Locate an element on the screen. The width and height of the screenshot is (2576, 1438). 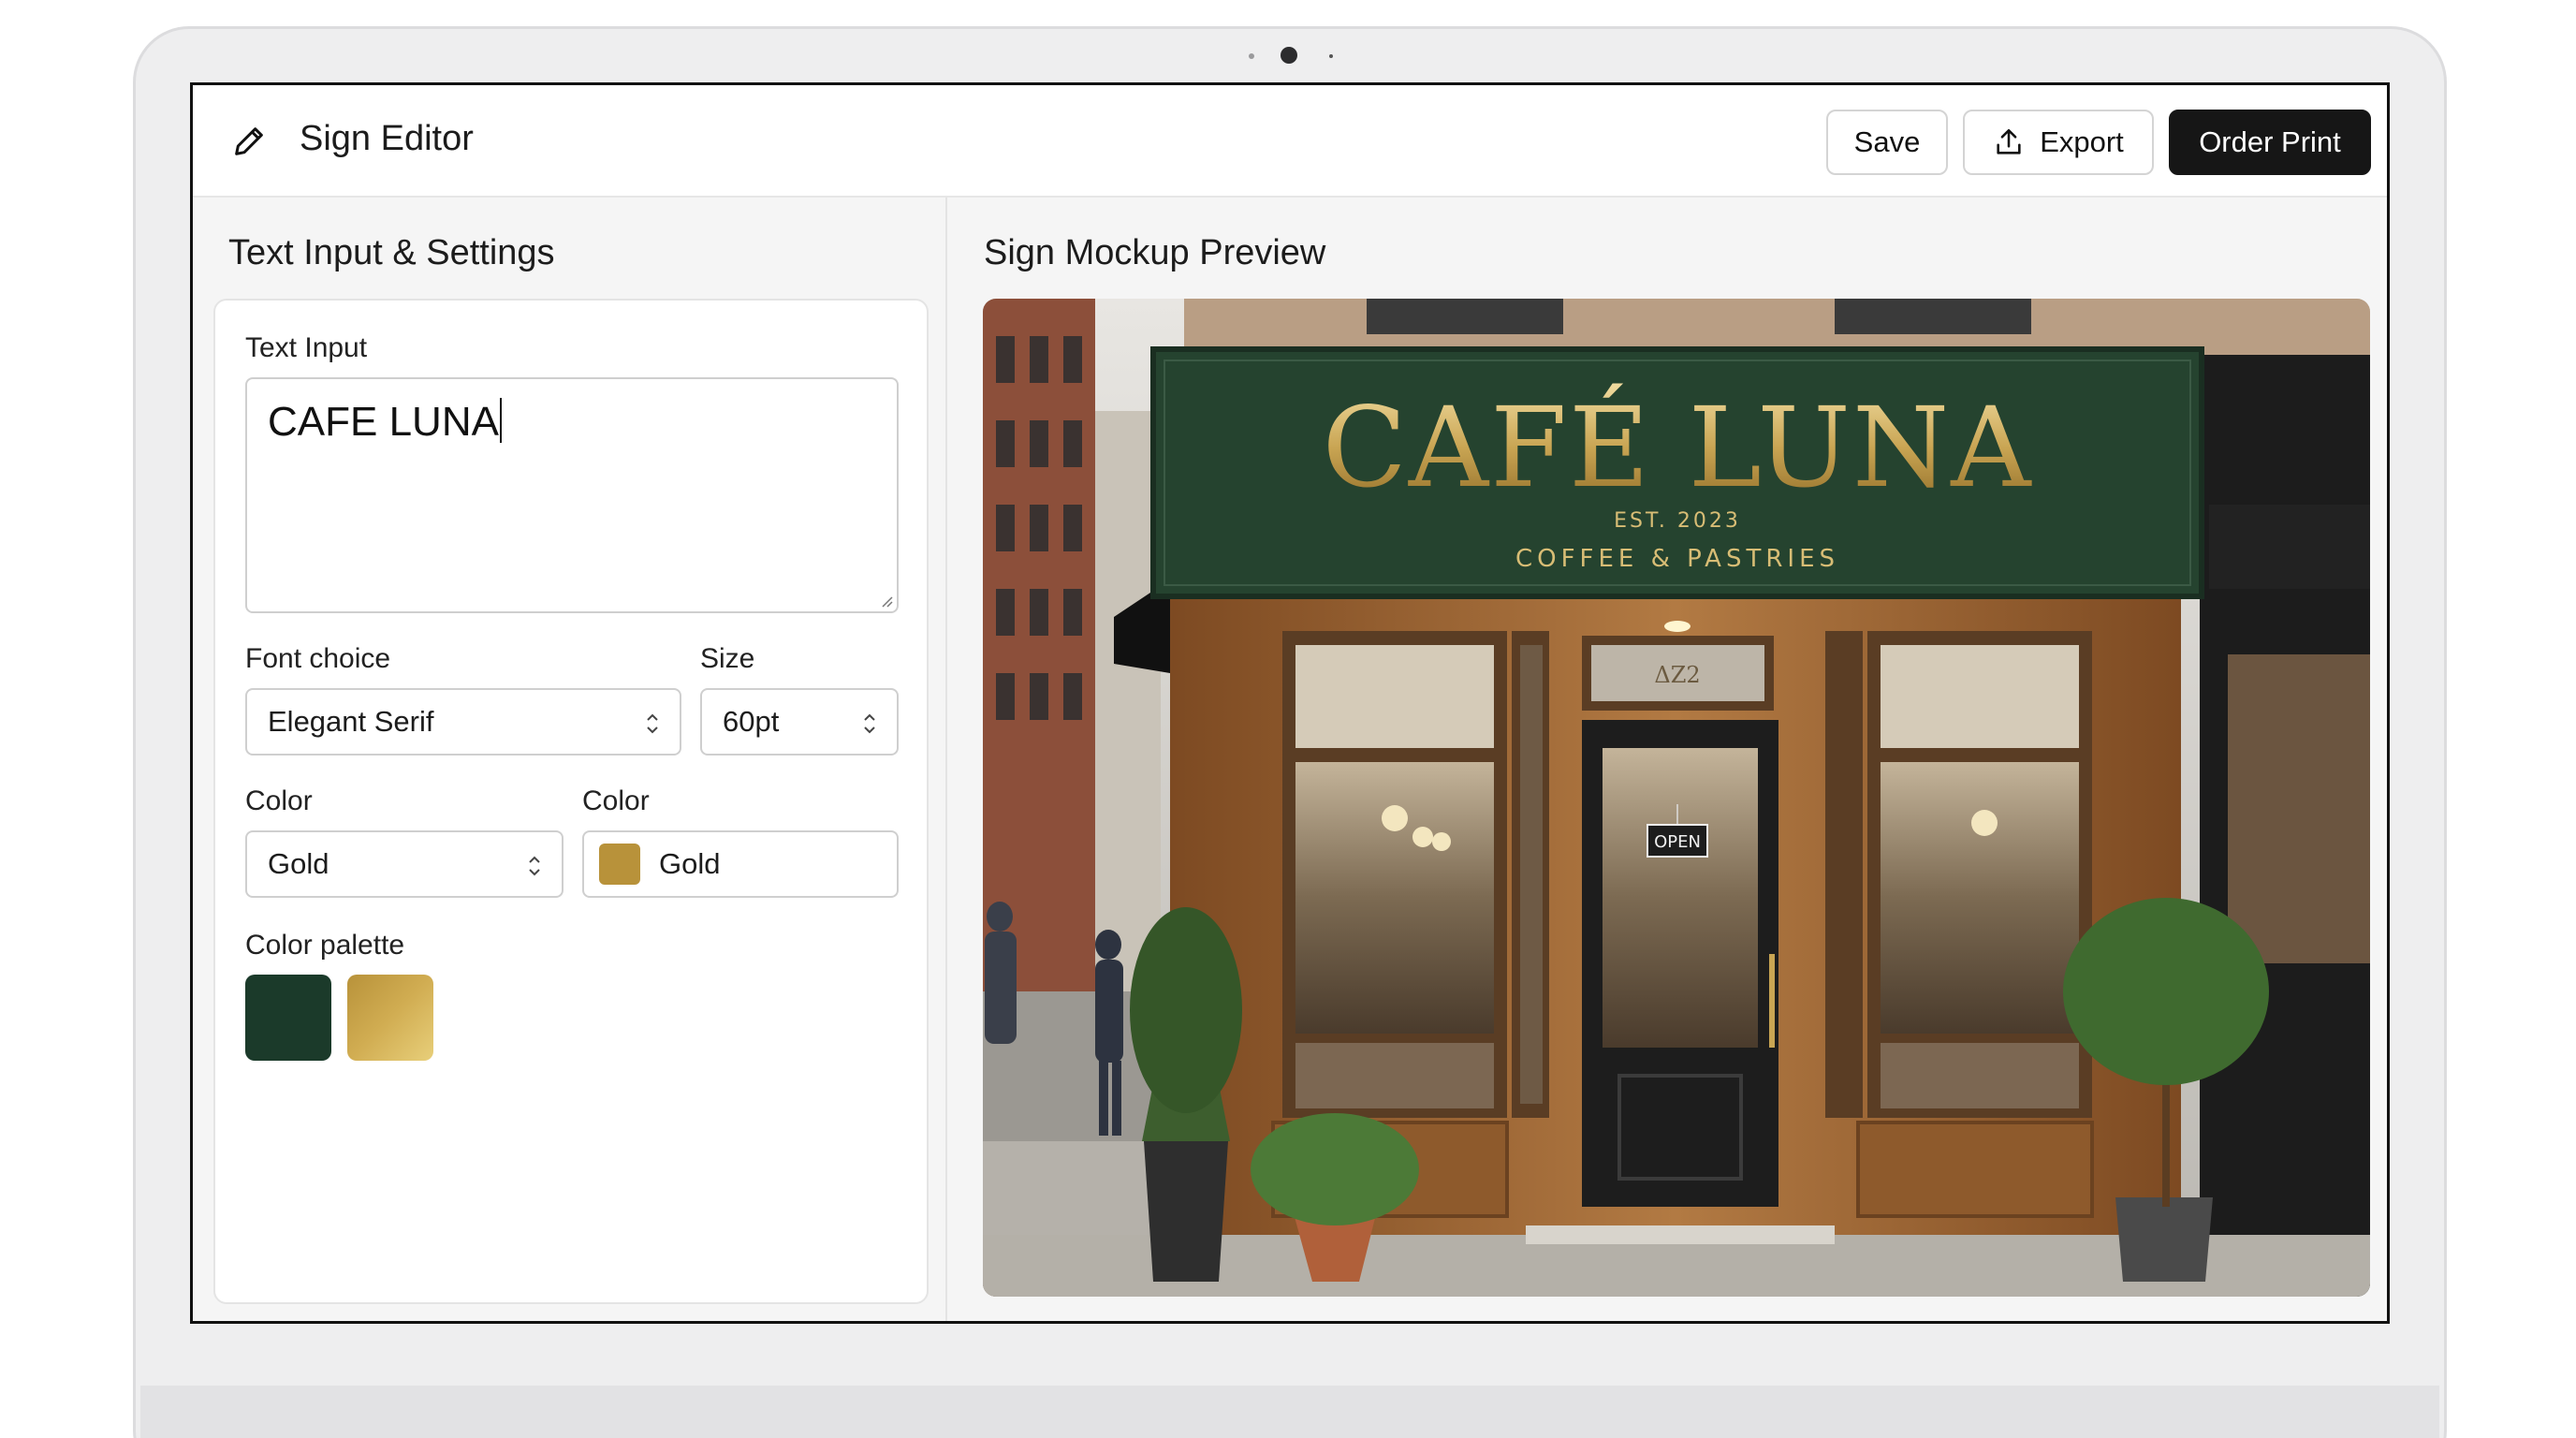
palette-swatch-gold is located at coordinates (390, 1018).